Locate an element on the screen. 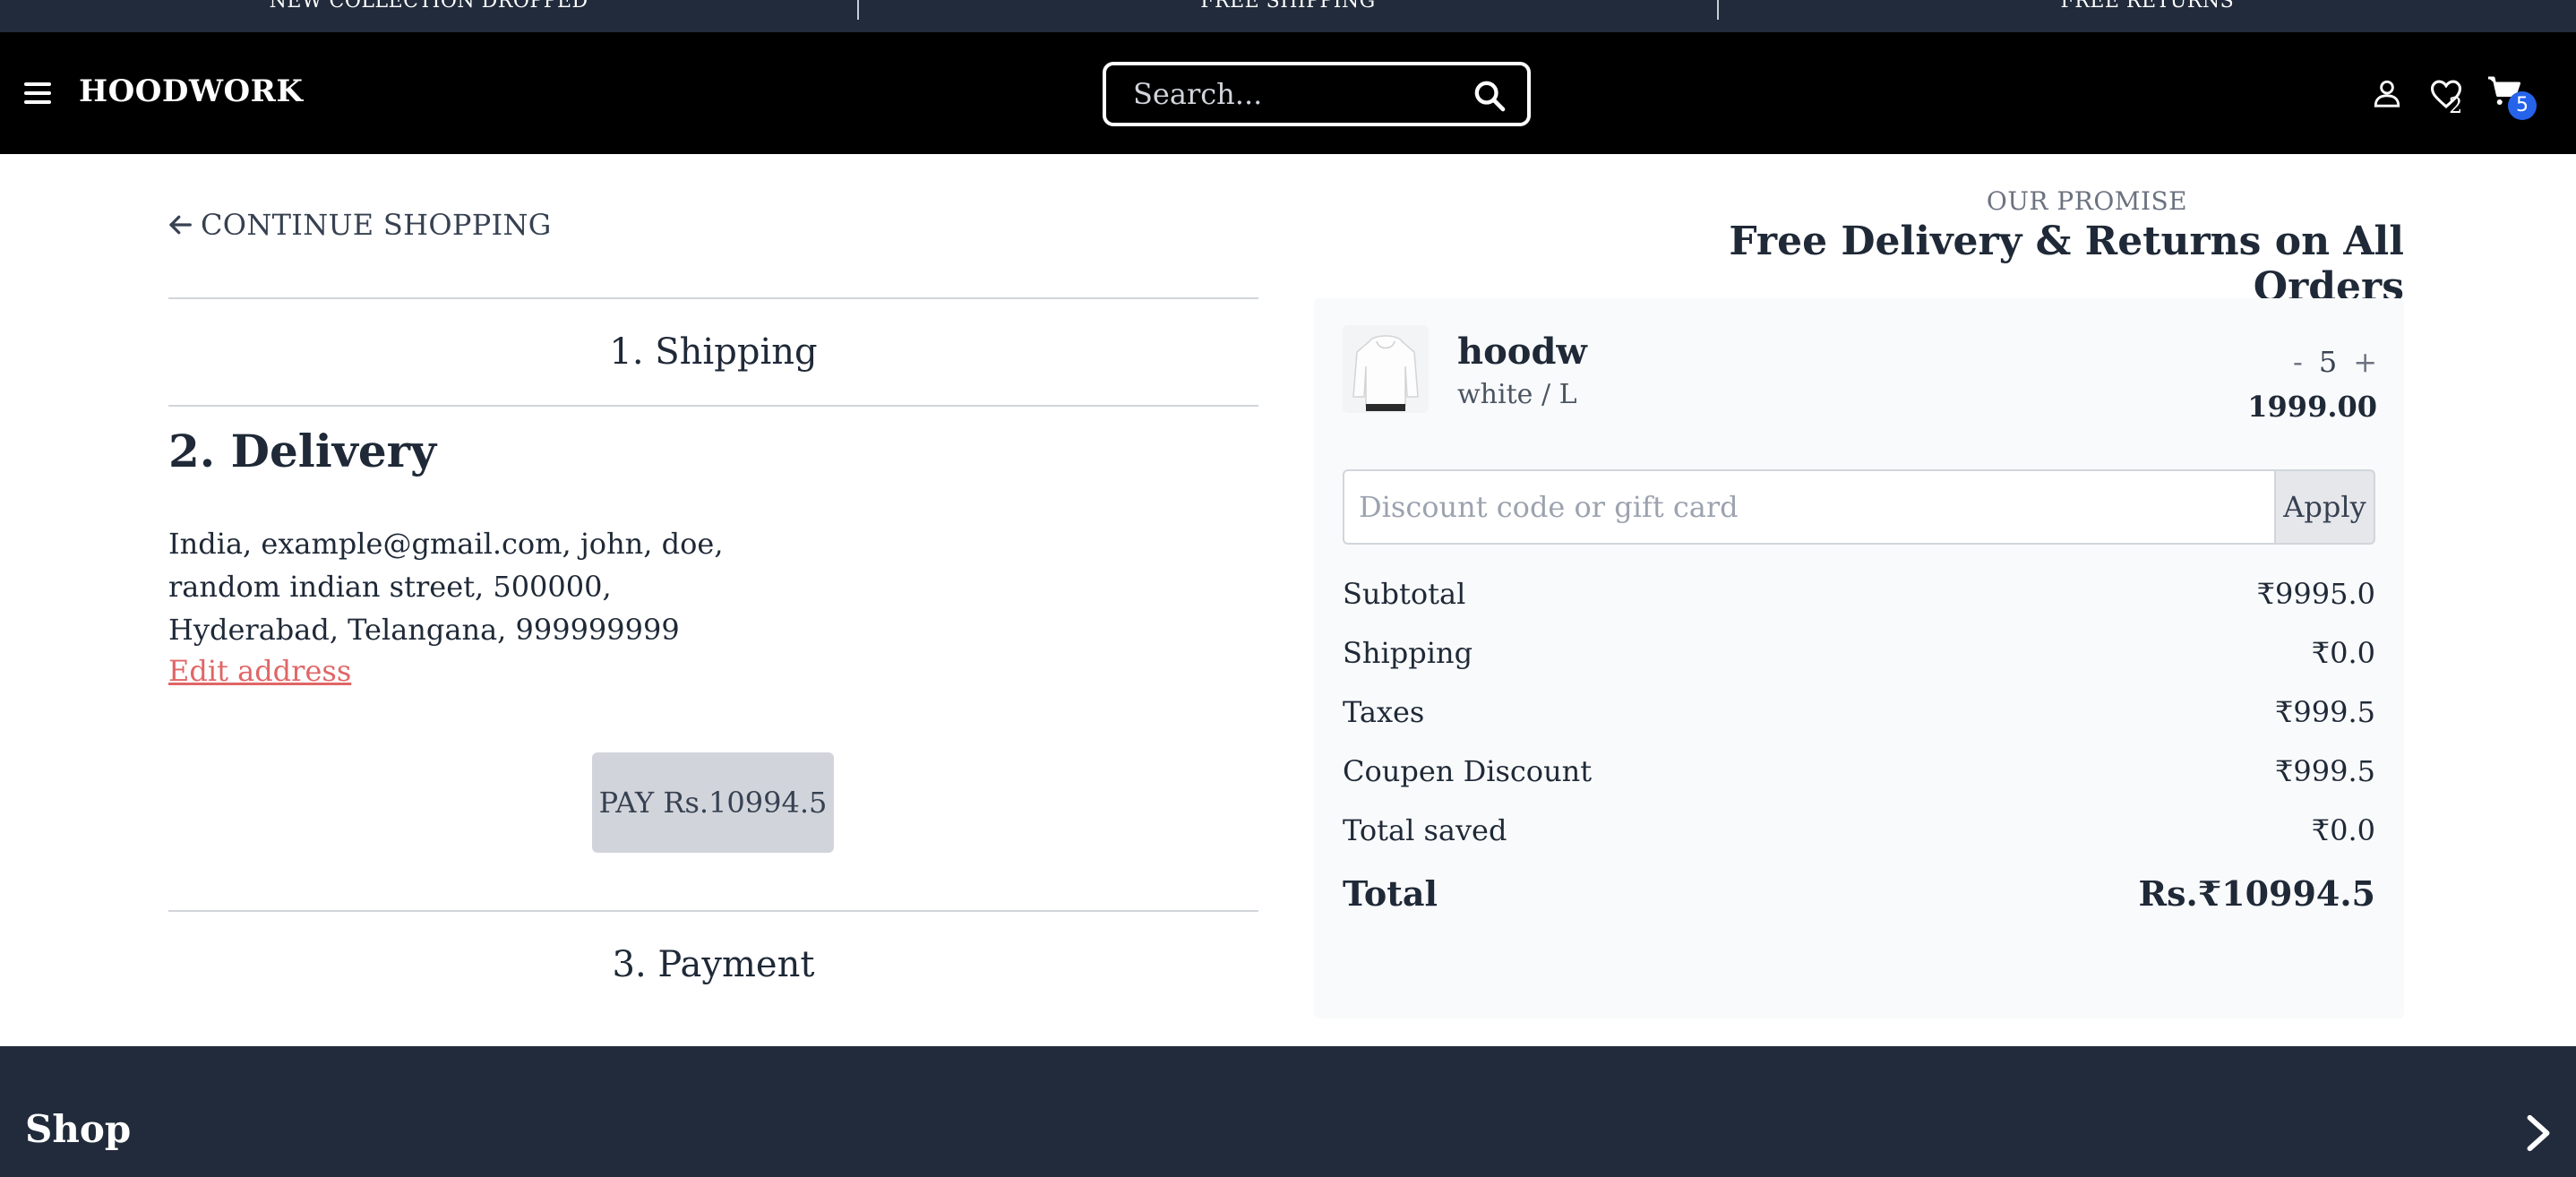  summary-row-total: Total Rs.₹10994.5 is located at coordinates (1859, 893).